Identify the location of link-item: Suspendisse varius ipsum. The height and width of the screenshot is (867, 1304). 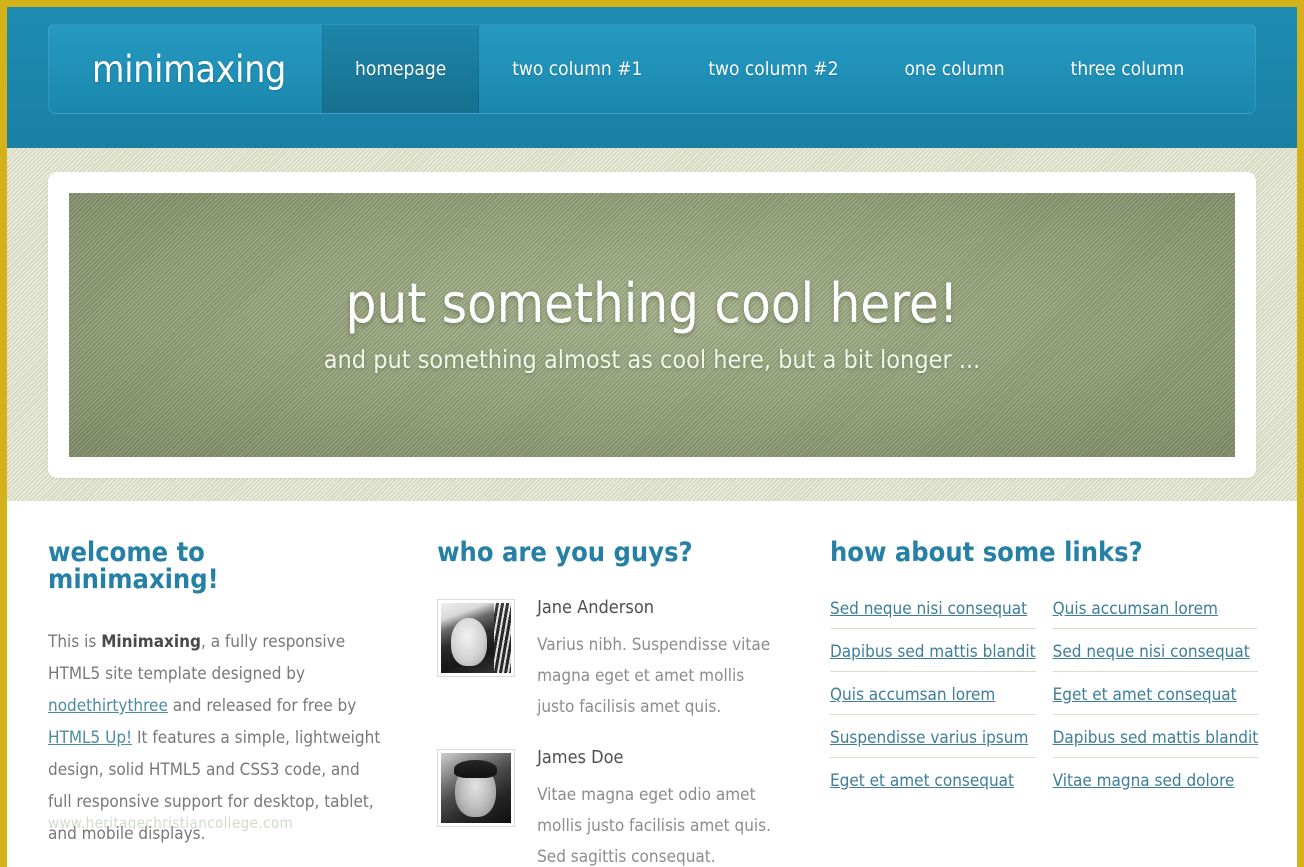
(933, 743).